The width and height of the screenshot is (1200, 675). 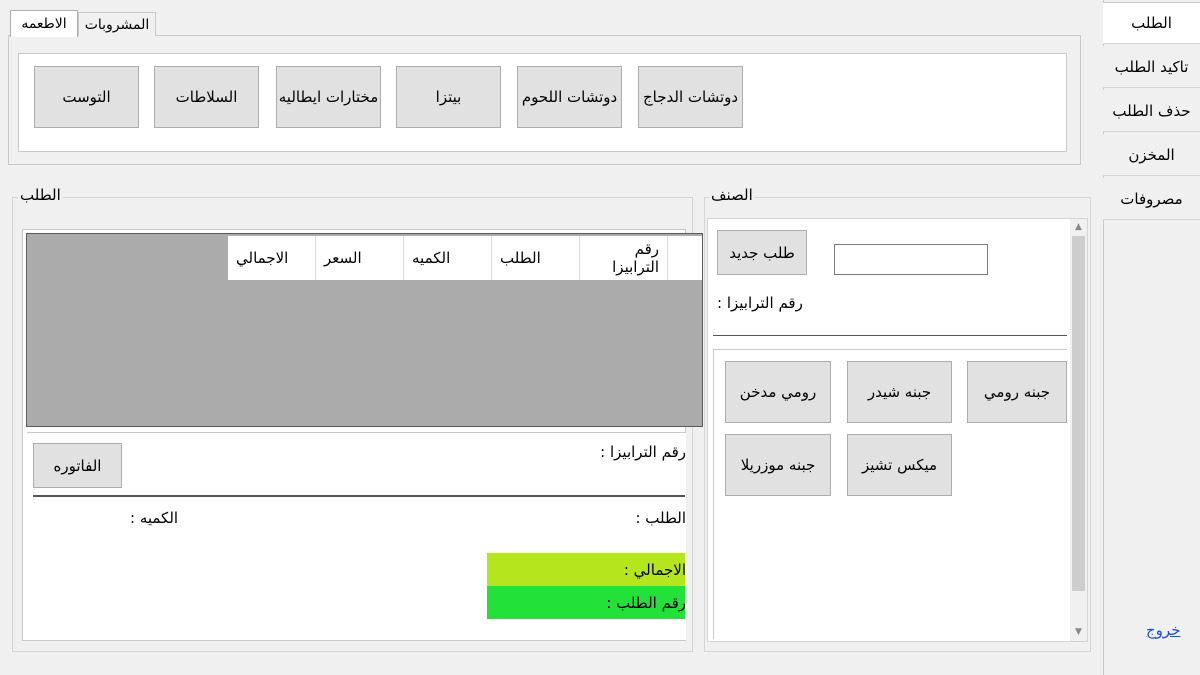 What do you see at coordinates (448, 258) in the screenshot?
I see `column-header-quantity: الكميه` at bounding box center [448, 258].